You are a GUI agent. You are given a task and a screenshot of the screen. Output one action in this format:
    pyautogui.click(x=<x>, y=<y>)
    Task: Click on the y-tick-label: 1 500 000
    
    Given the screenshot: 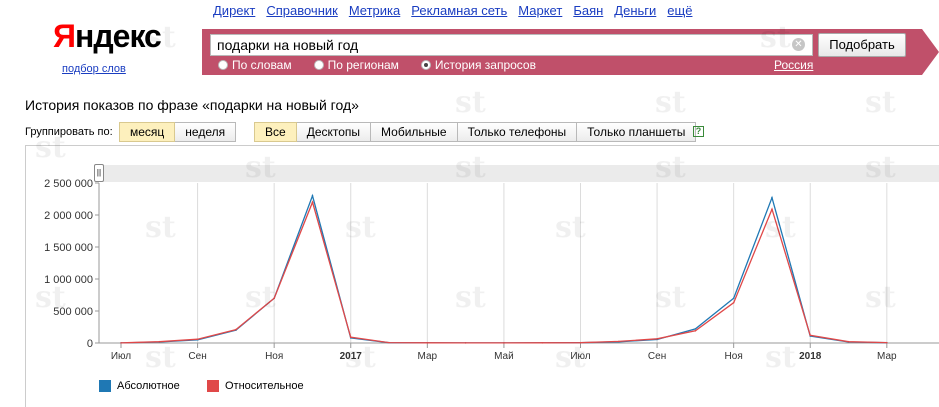 What is the action you would take?
    pyautogui.click(x=68, y=248)
    